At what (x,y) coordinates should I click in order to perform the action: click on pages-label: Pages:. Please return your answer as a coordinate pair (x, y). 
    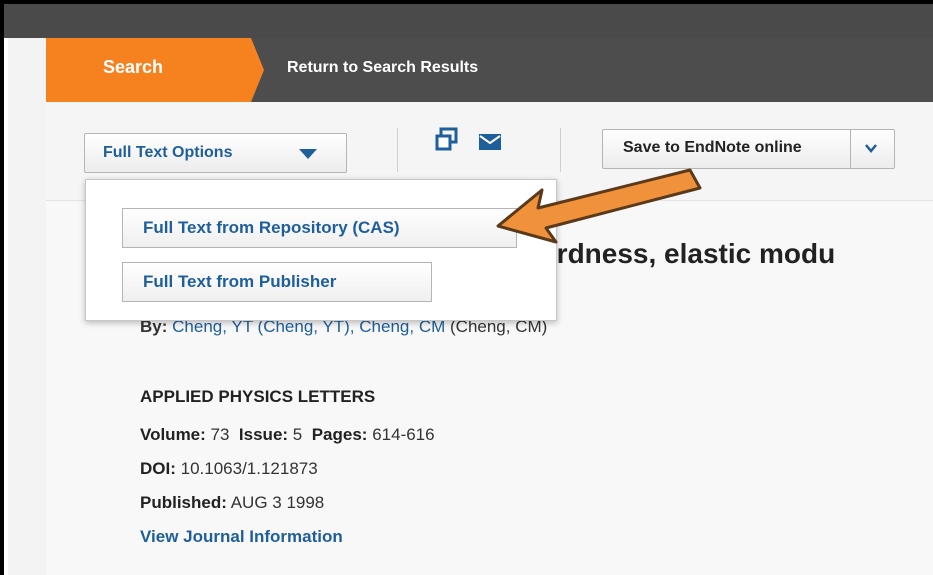
    Looking at the image, I should click on (339, 434).